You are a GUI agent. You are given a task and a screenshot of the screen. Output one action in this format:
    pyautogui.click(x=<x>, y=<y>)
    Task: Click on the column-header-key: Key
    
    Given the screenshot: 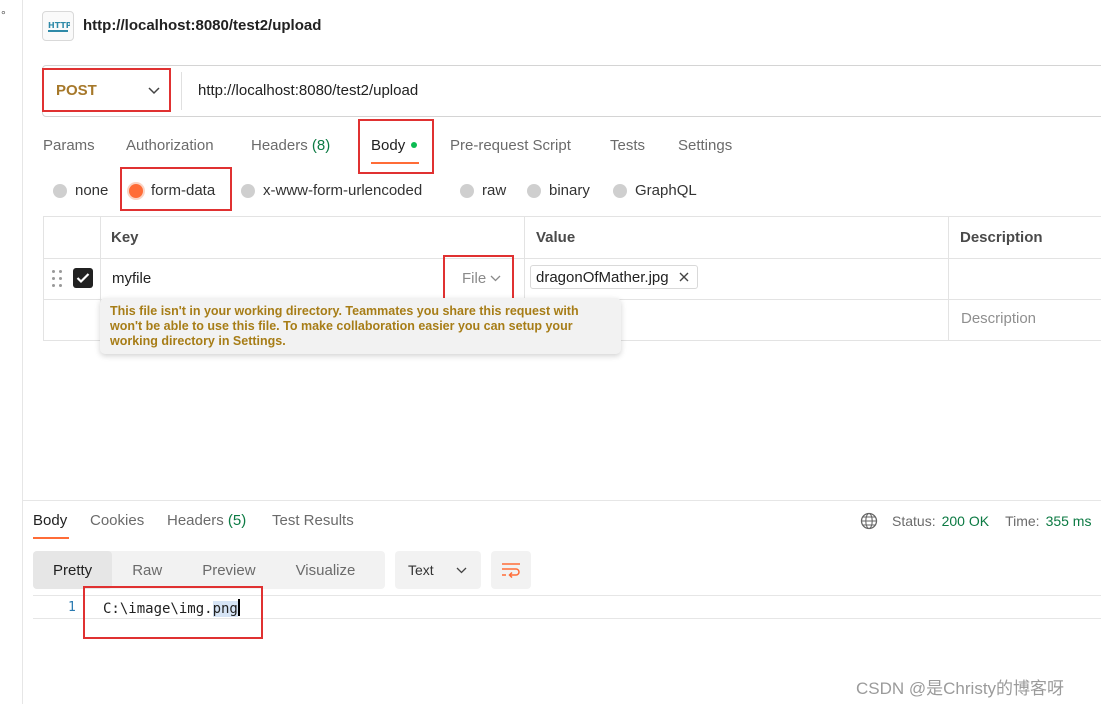 What is the action you would take?
    pyautogui.click(x=125, y=237)
    